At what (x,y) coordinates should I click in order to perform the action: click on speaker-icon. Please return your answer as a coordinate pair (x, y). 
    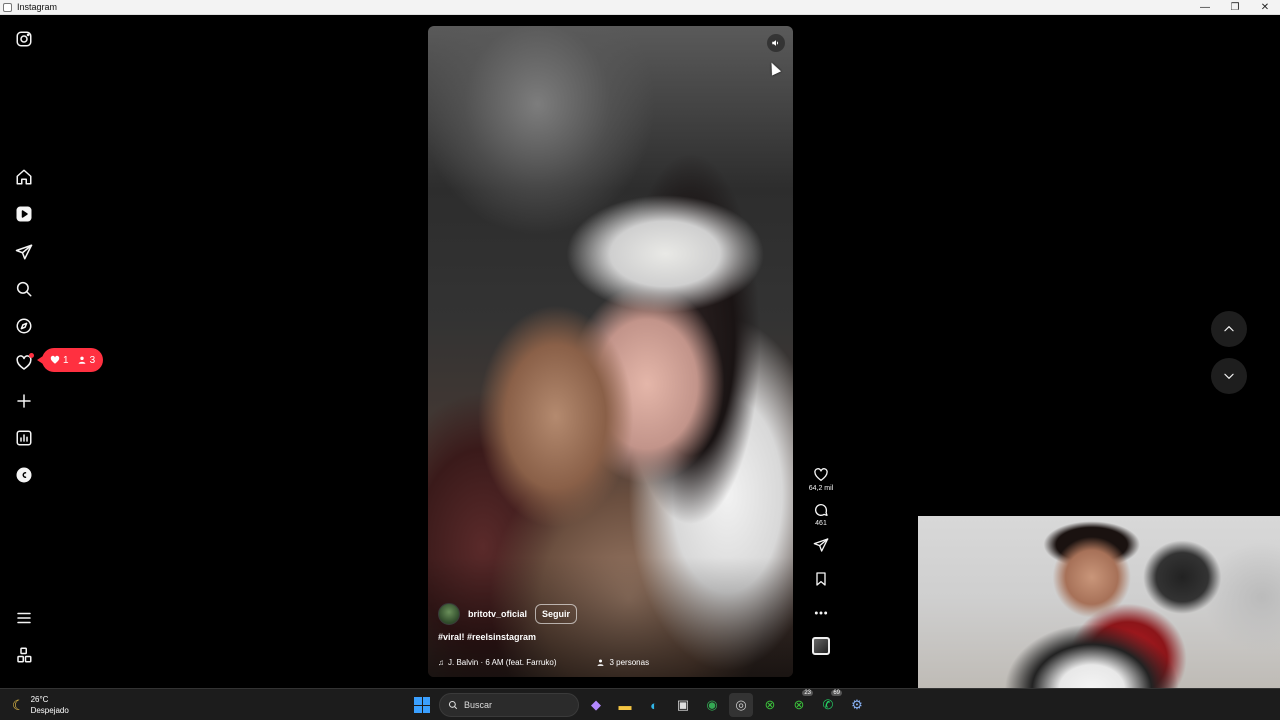
    Looking at the image, I should click on (775, 43).